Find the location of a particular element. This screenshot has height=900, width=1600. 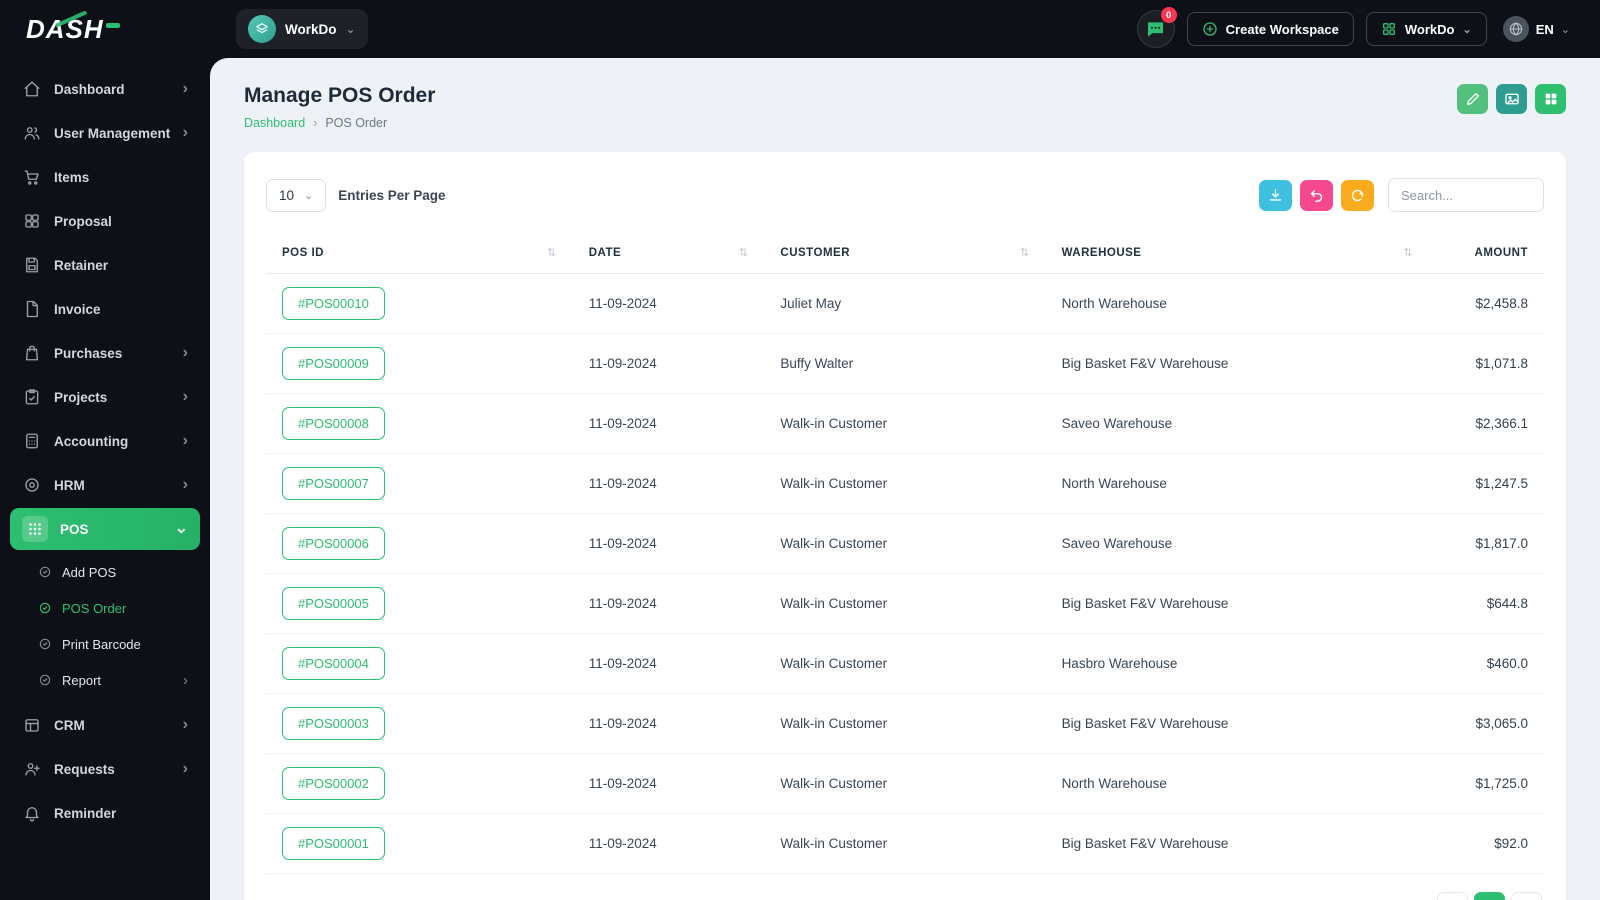

layout-grid-button is located at coordinates (1550, 99).